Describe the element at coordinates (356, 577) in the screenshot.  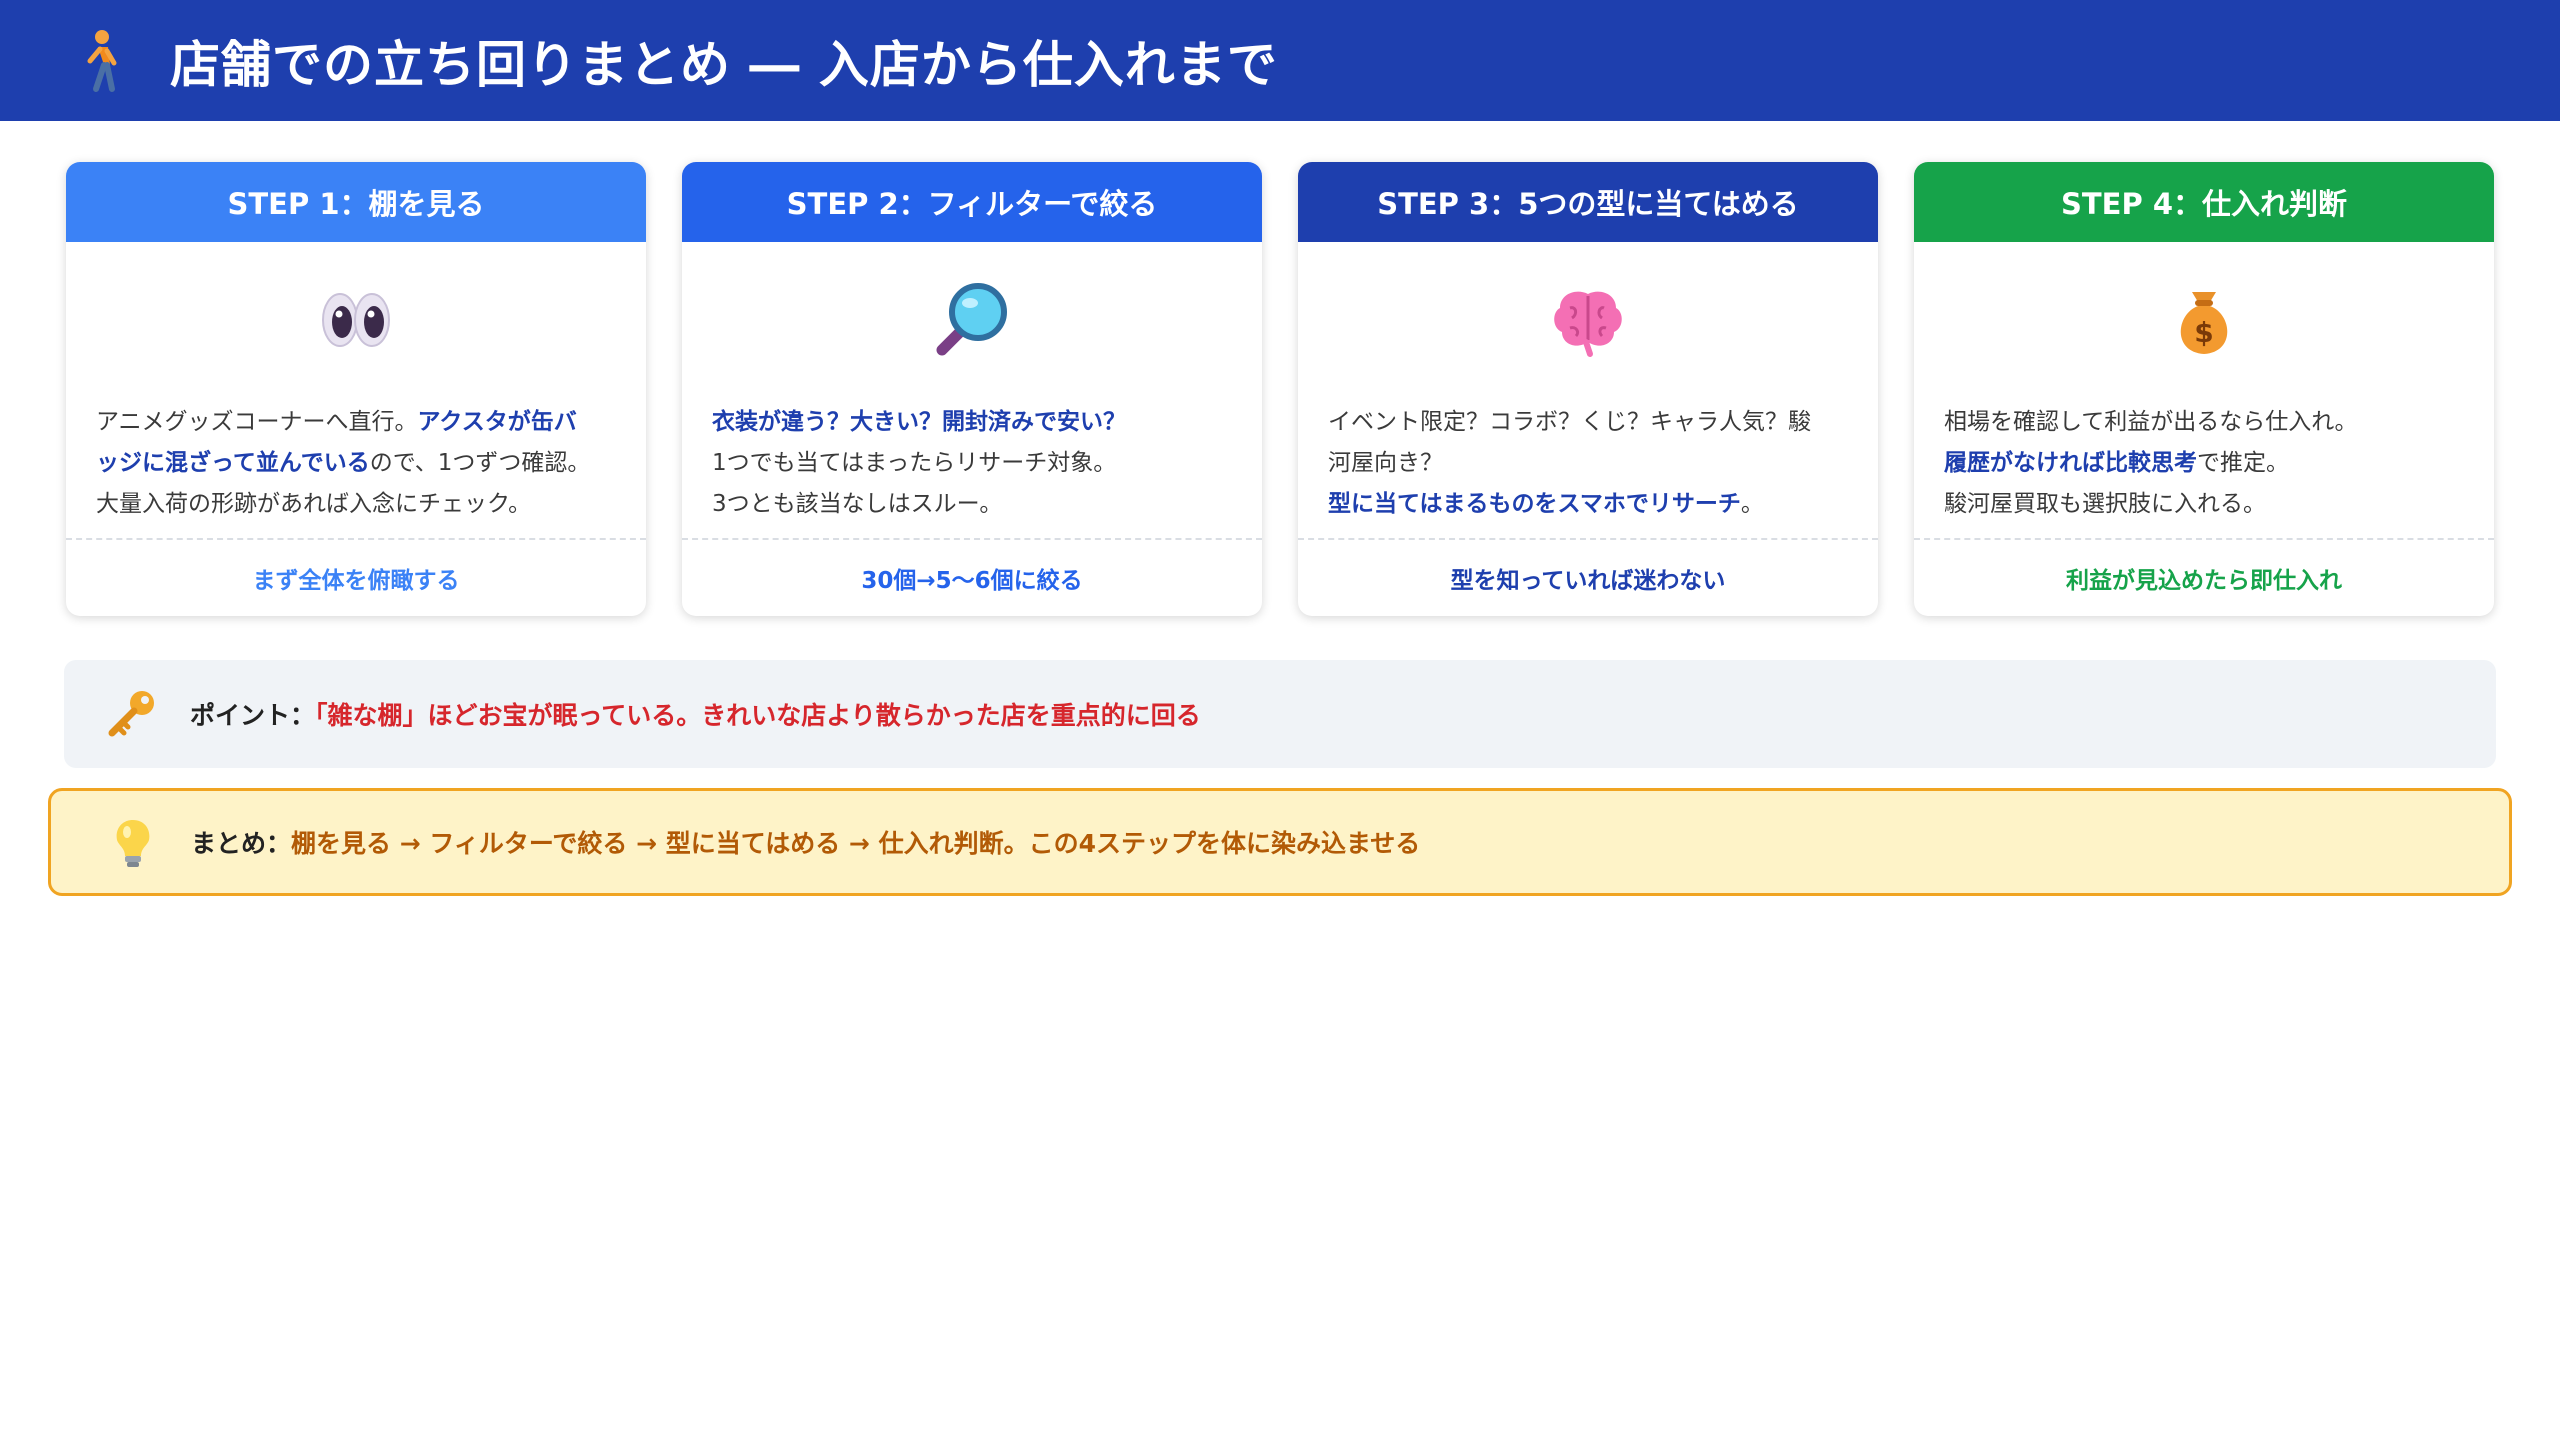
I see `step-card-footer: まず全体を俯瞰する` at that location.